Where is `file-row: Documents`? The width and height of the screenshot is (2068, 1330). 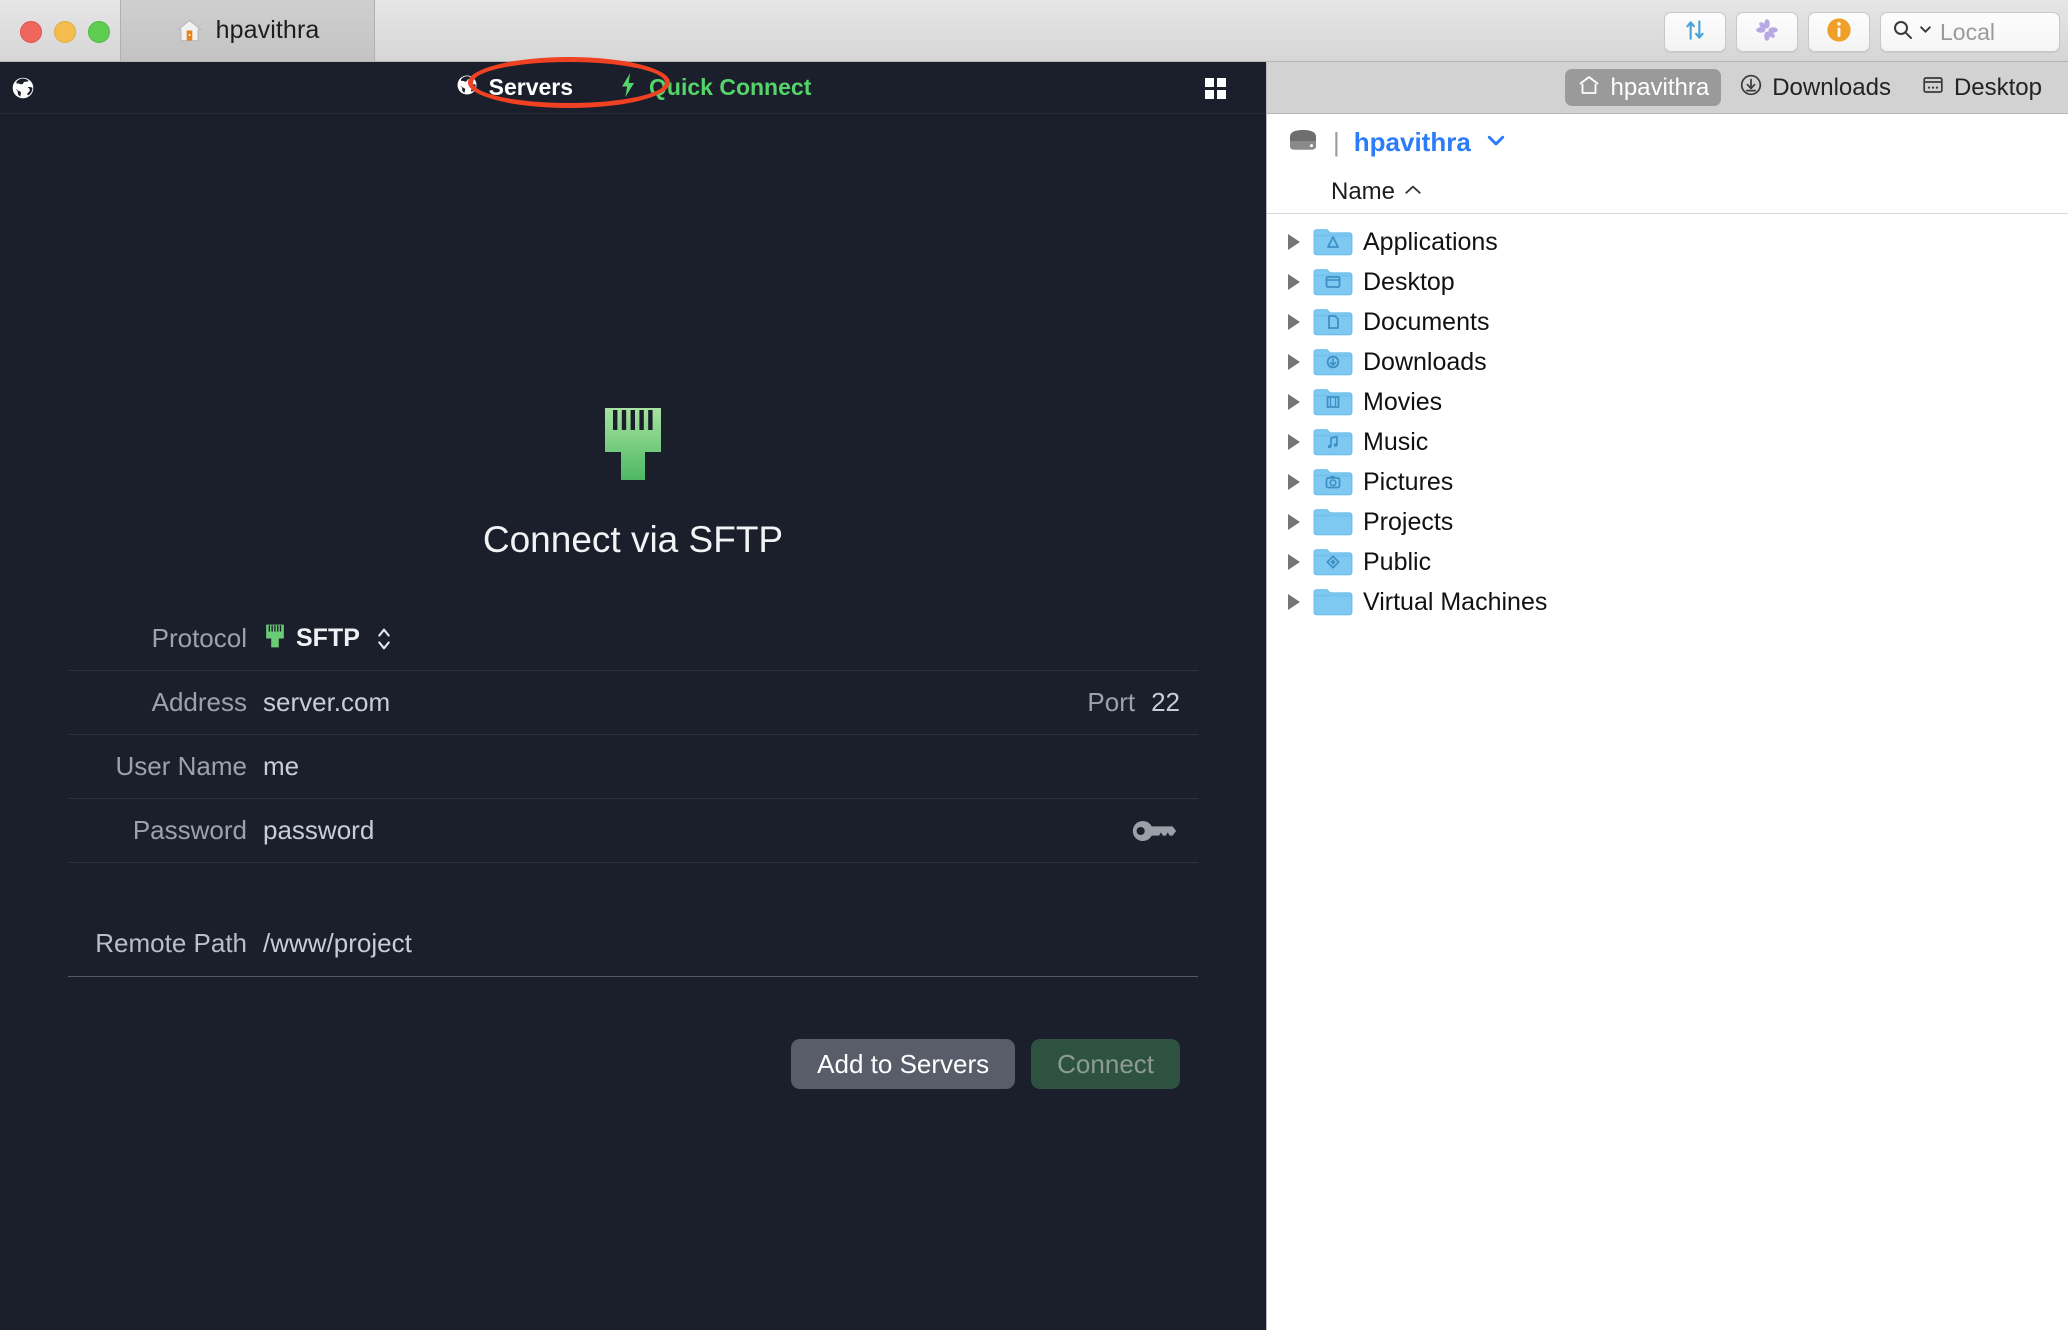 file-row: Documents is located at coordinates (1667, 322).